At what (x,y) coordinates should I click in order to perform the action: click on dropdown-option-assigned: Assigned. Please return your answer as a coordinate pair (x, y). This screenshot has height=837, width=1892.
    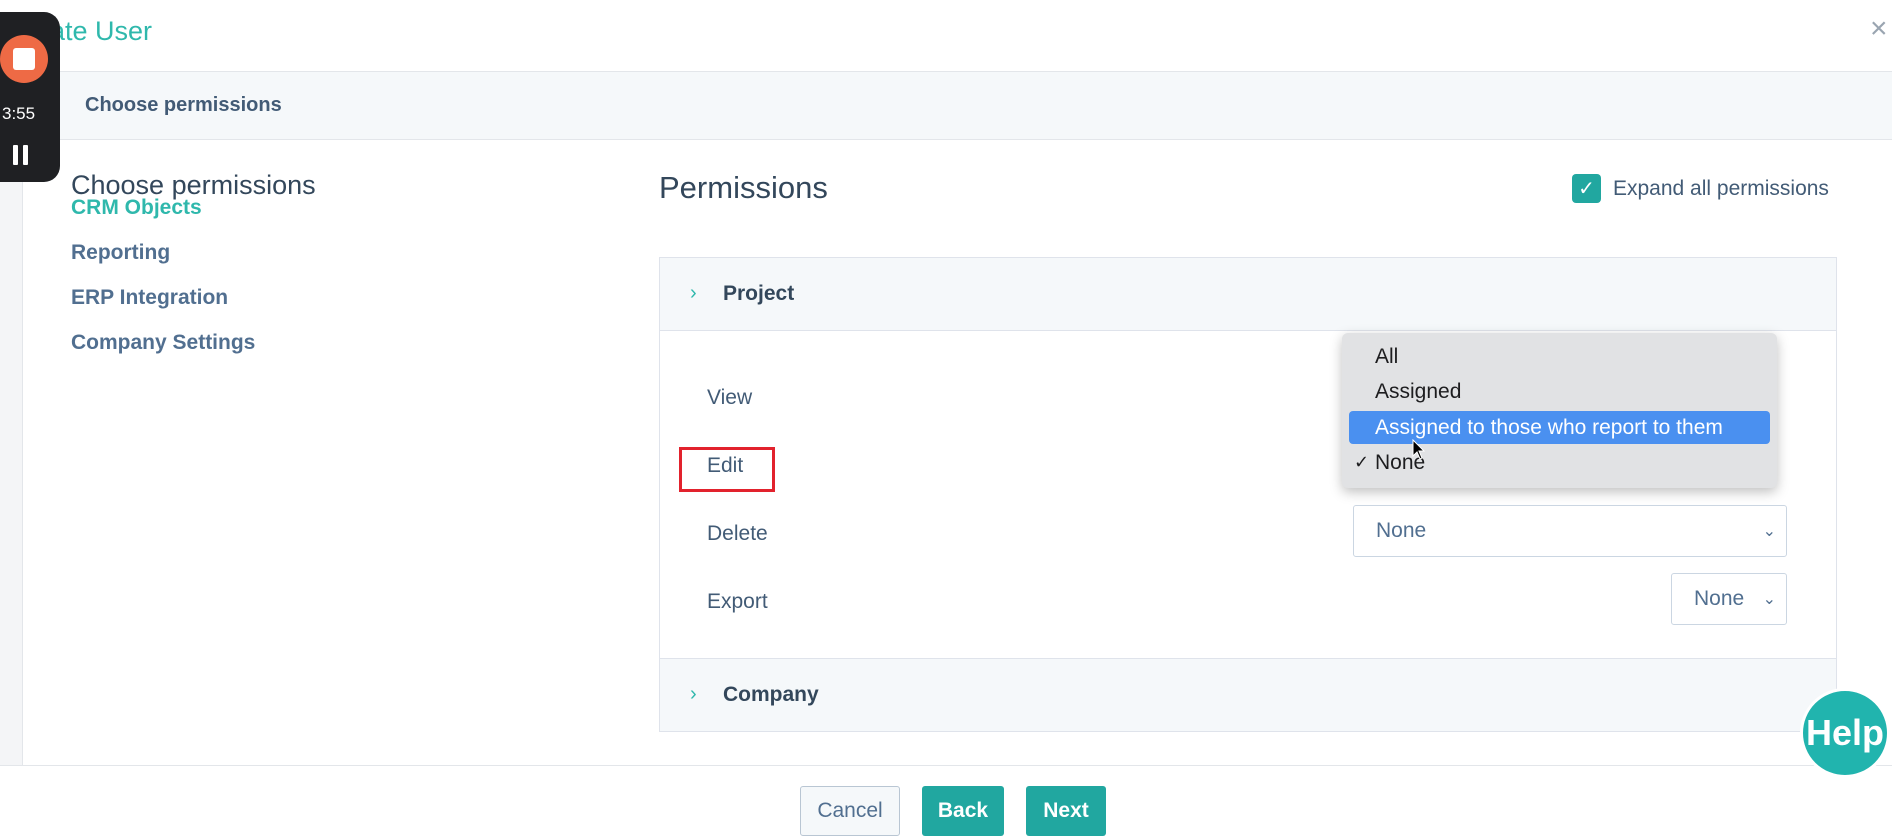
    Looking at the image, I should click on (1559, 391).